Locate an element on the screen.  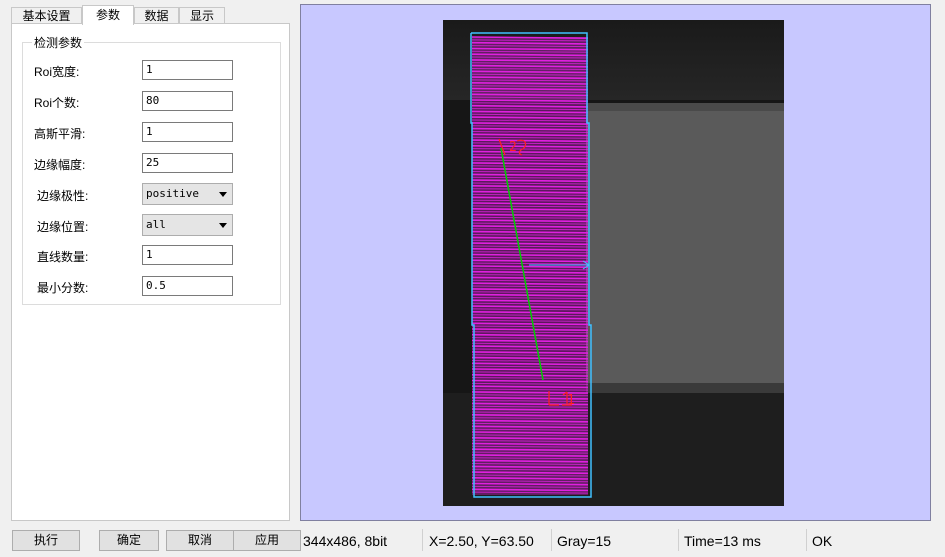
edge-position-label: 边缘位置: is located at coordinates (63, 227).